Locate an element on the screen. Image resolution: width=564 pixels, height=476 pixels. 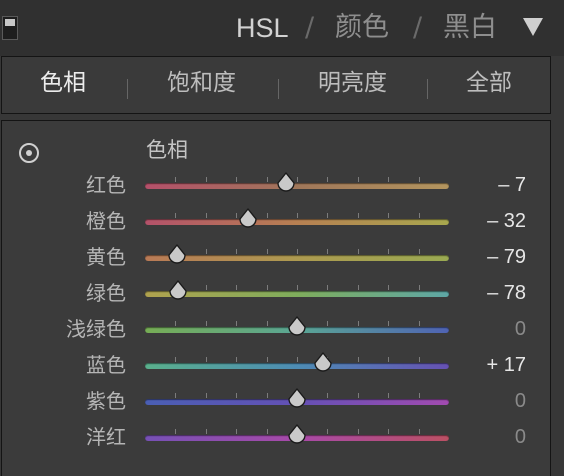
panel-collapse-icon is located at coordinates (10, 28).